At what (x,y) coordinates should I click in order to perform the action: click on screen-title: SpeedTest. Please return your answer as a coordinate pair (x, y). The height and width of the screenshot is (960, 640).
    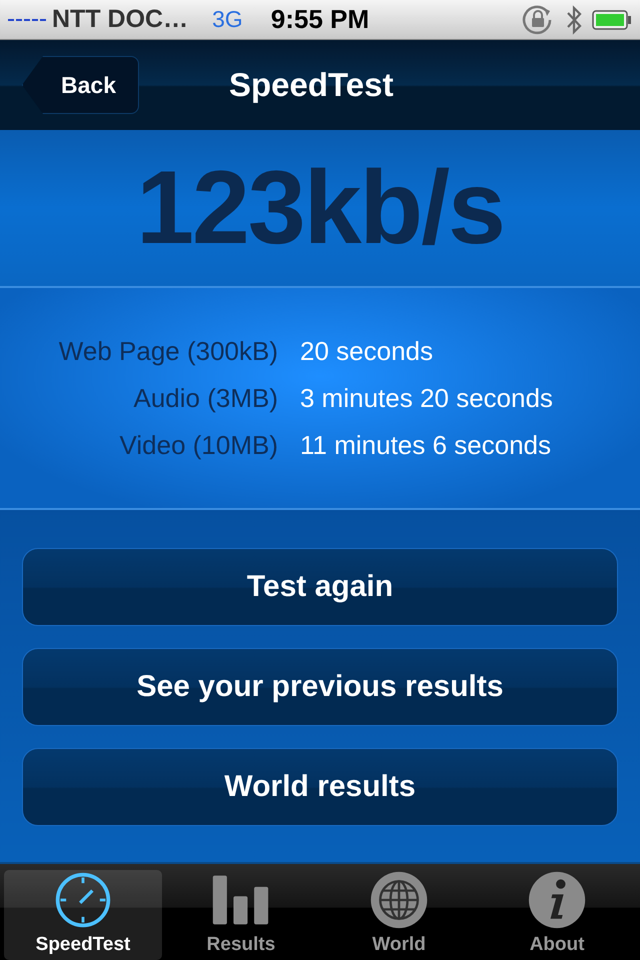
    Looking at the image, I should click on (311, 85).